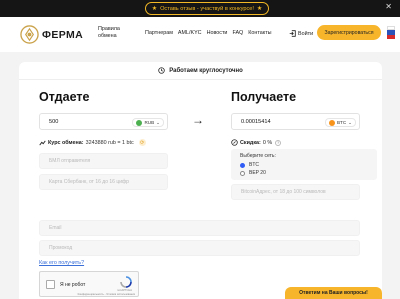 Image resolution: width=400 pixels, height=299 pixels. Describe the element at coordinates (234, 142) in the screenshot. I see `discount-icon` at that location.